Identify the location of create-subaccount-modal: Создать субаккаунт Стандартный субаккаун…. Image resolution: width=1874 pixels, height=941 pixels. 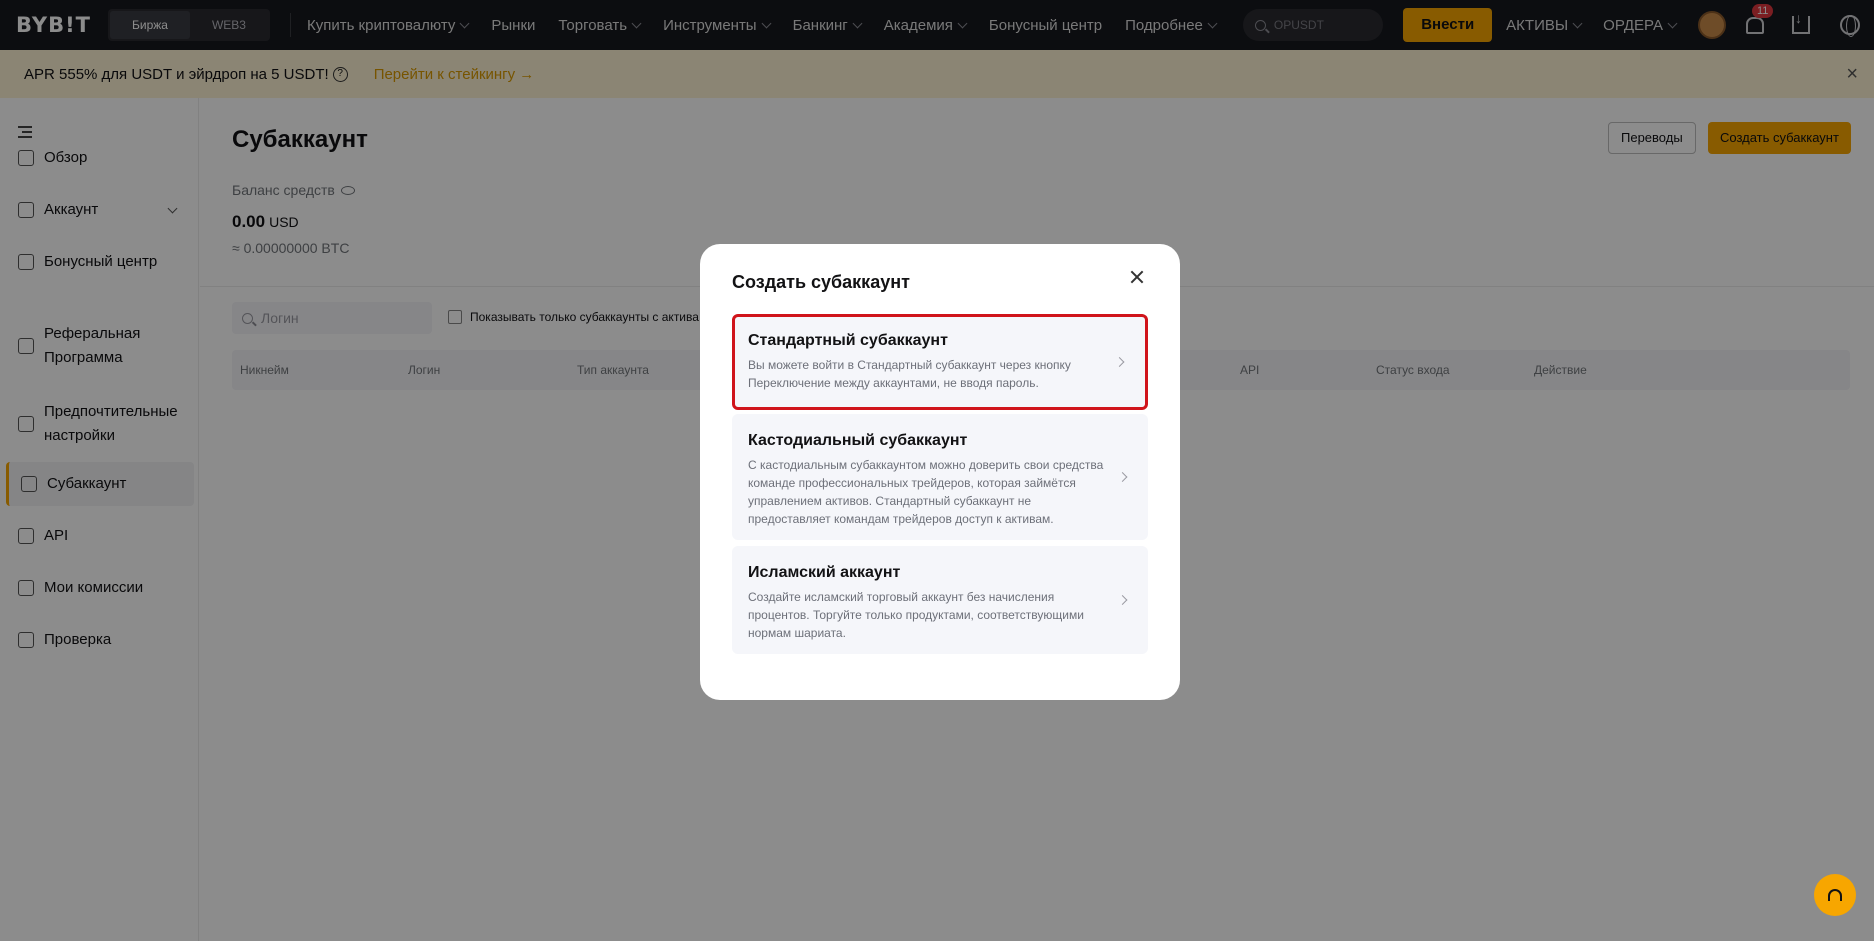
(940, 472).